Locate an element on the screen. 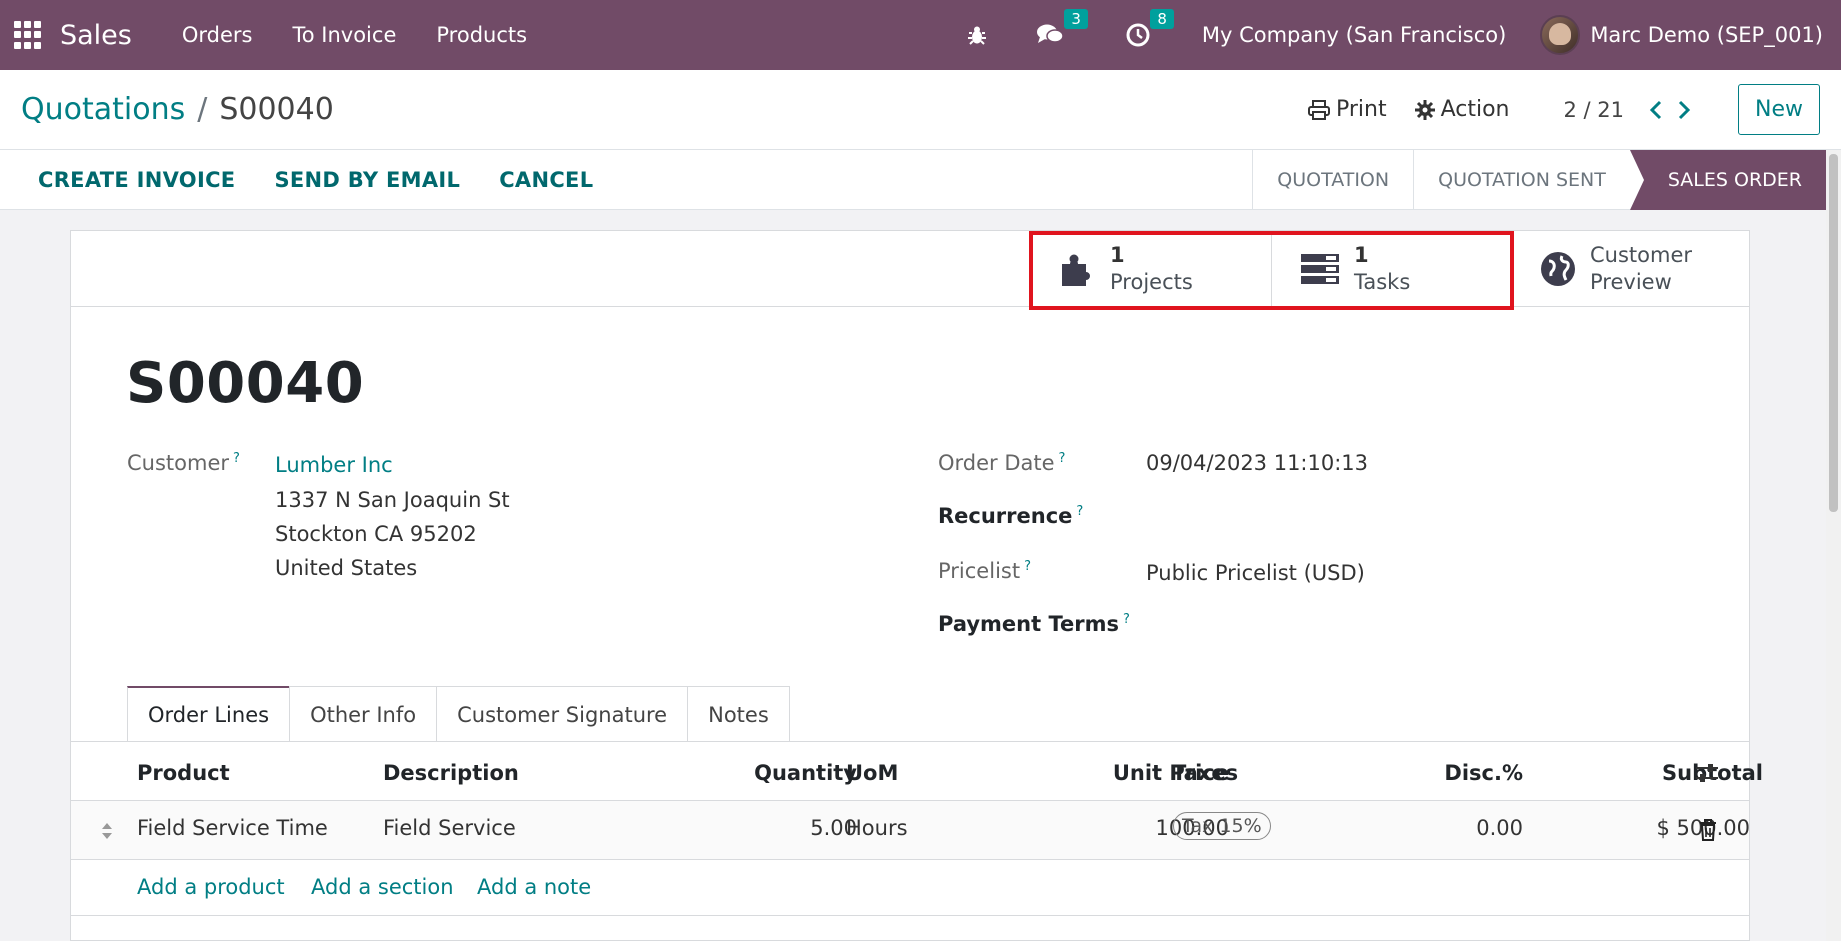 Image resolution: width=1841 pixels, height=941 pixels. clock-icon: 8 is located at coordinates (1150, 28).